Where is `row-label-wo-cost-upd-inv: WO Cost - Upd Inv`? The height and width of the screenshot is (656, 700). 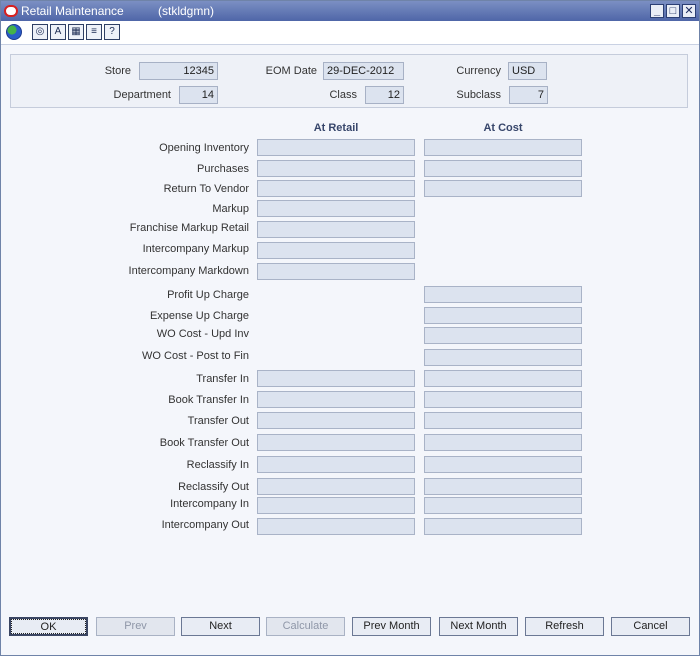 row-label-wo-cost-upd-inv: WO Cost - Upd Inv is located at coordinates (202, 334).